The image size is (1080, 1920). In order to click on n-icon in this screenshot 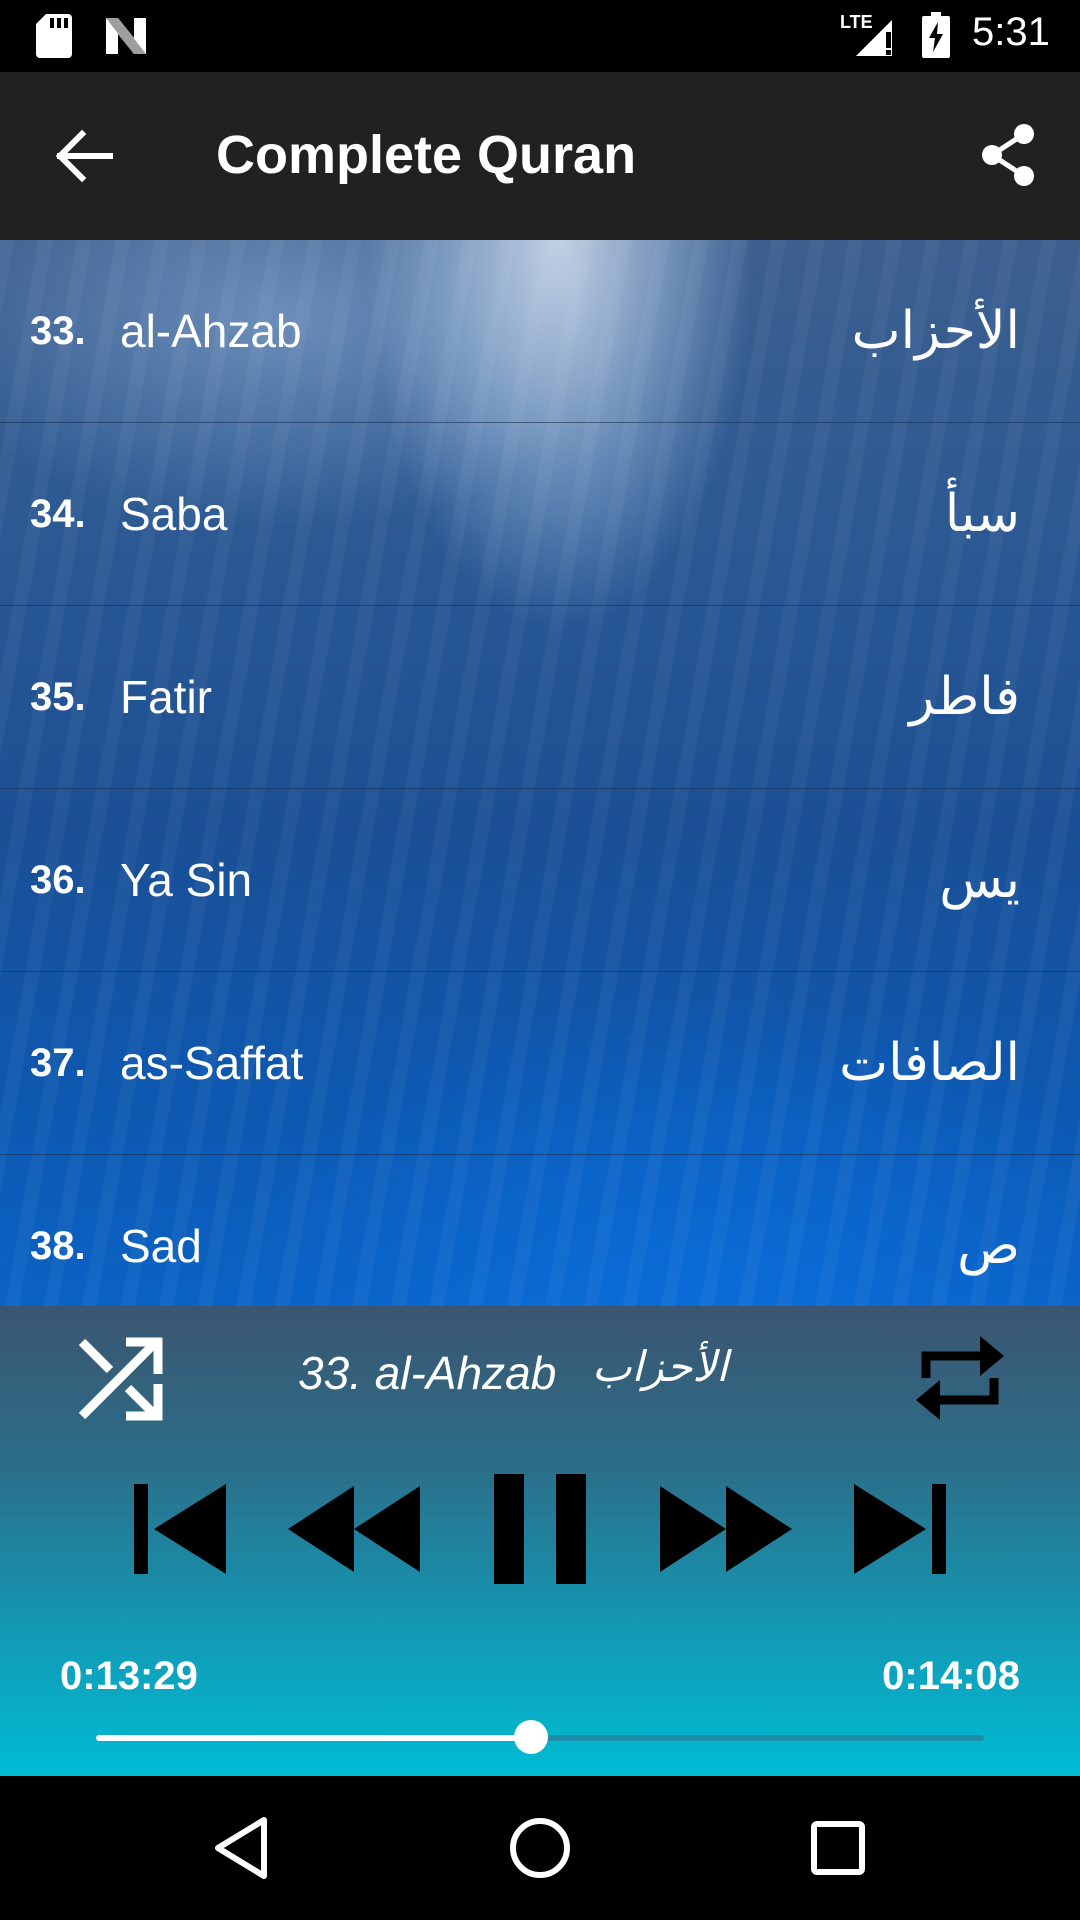, I will do `click(126, 36)`.